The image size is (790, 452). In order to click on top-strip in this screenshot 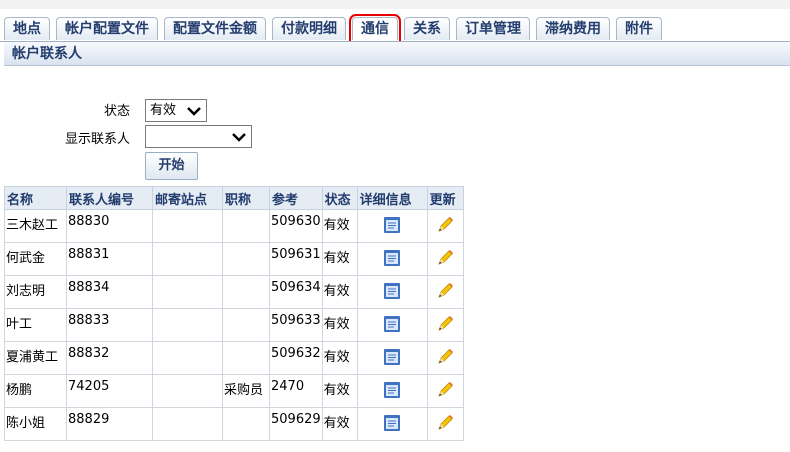, I will do `click(395, 4)`.